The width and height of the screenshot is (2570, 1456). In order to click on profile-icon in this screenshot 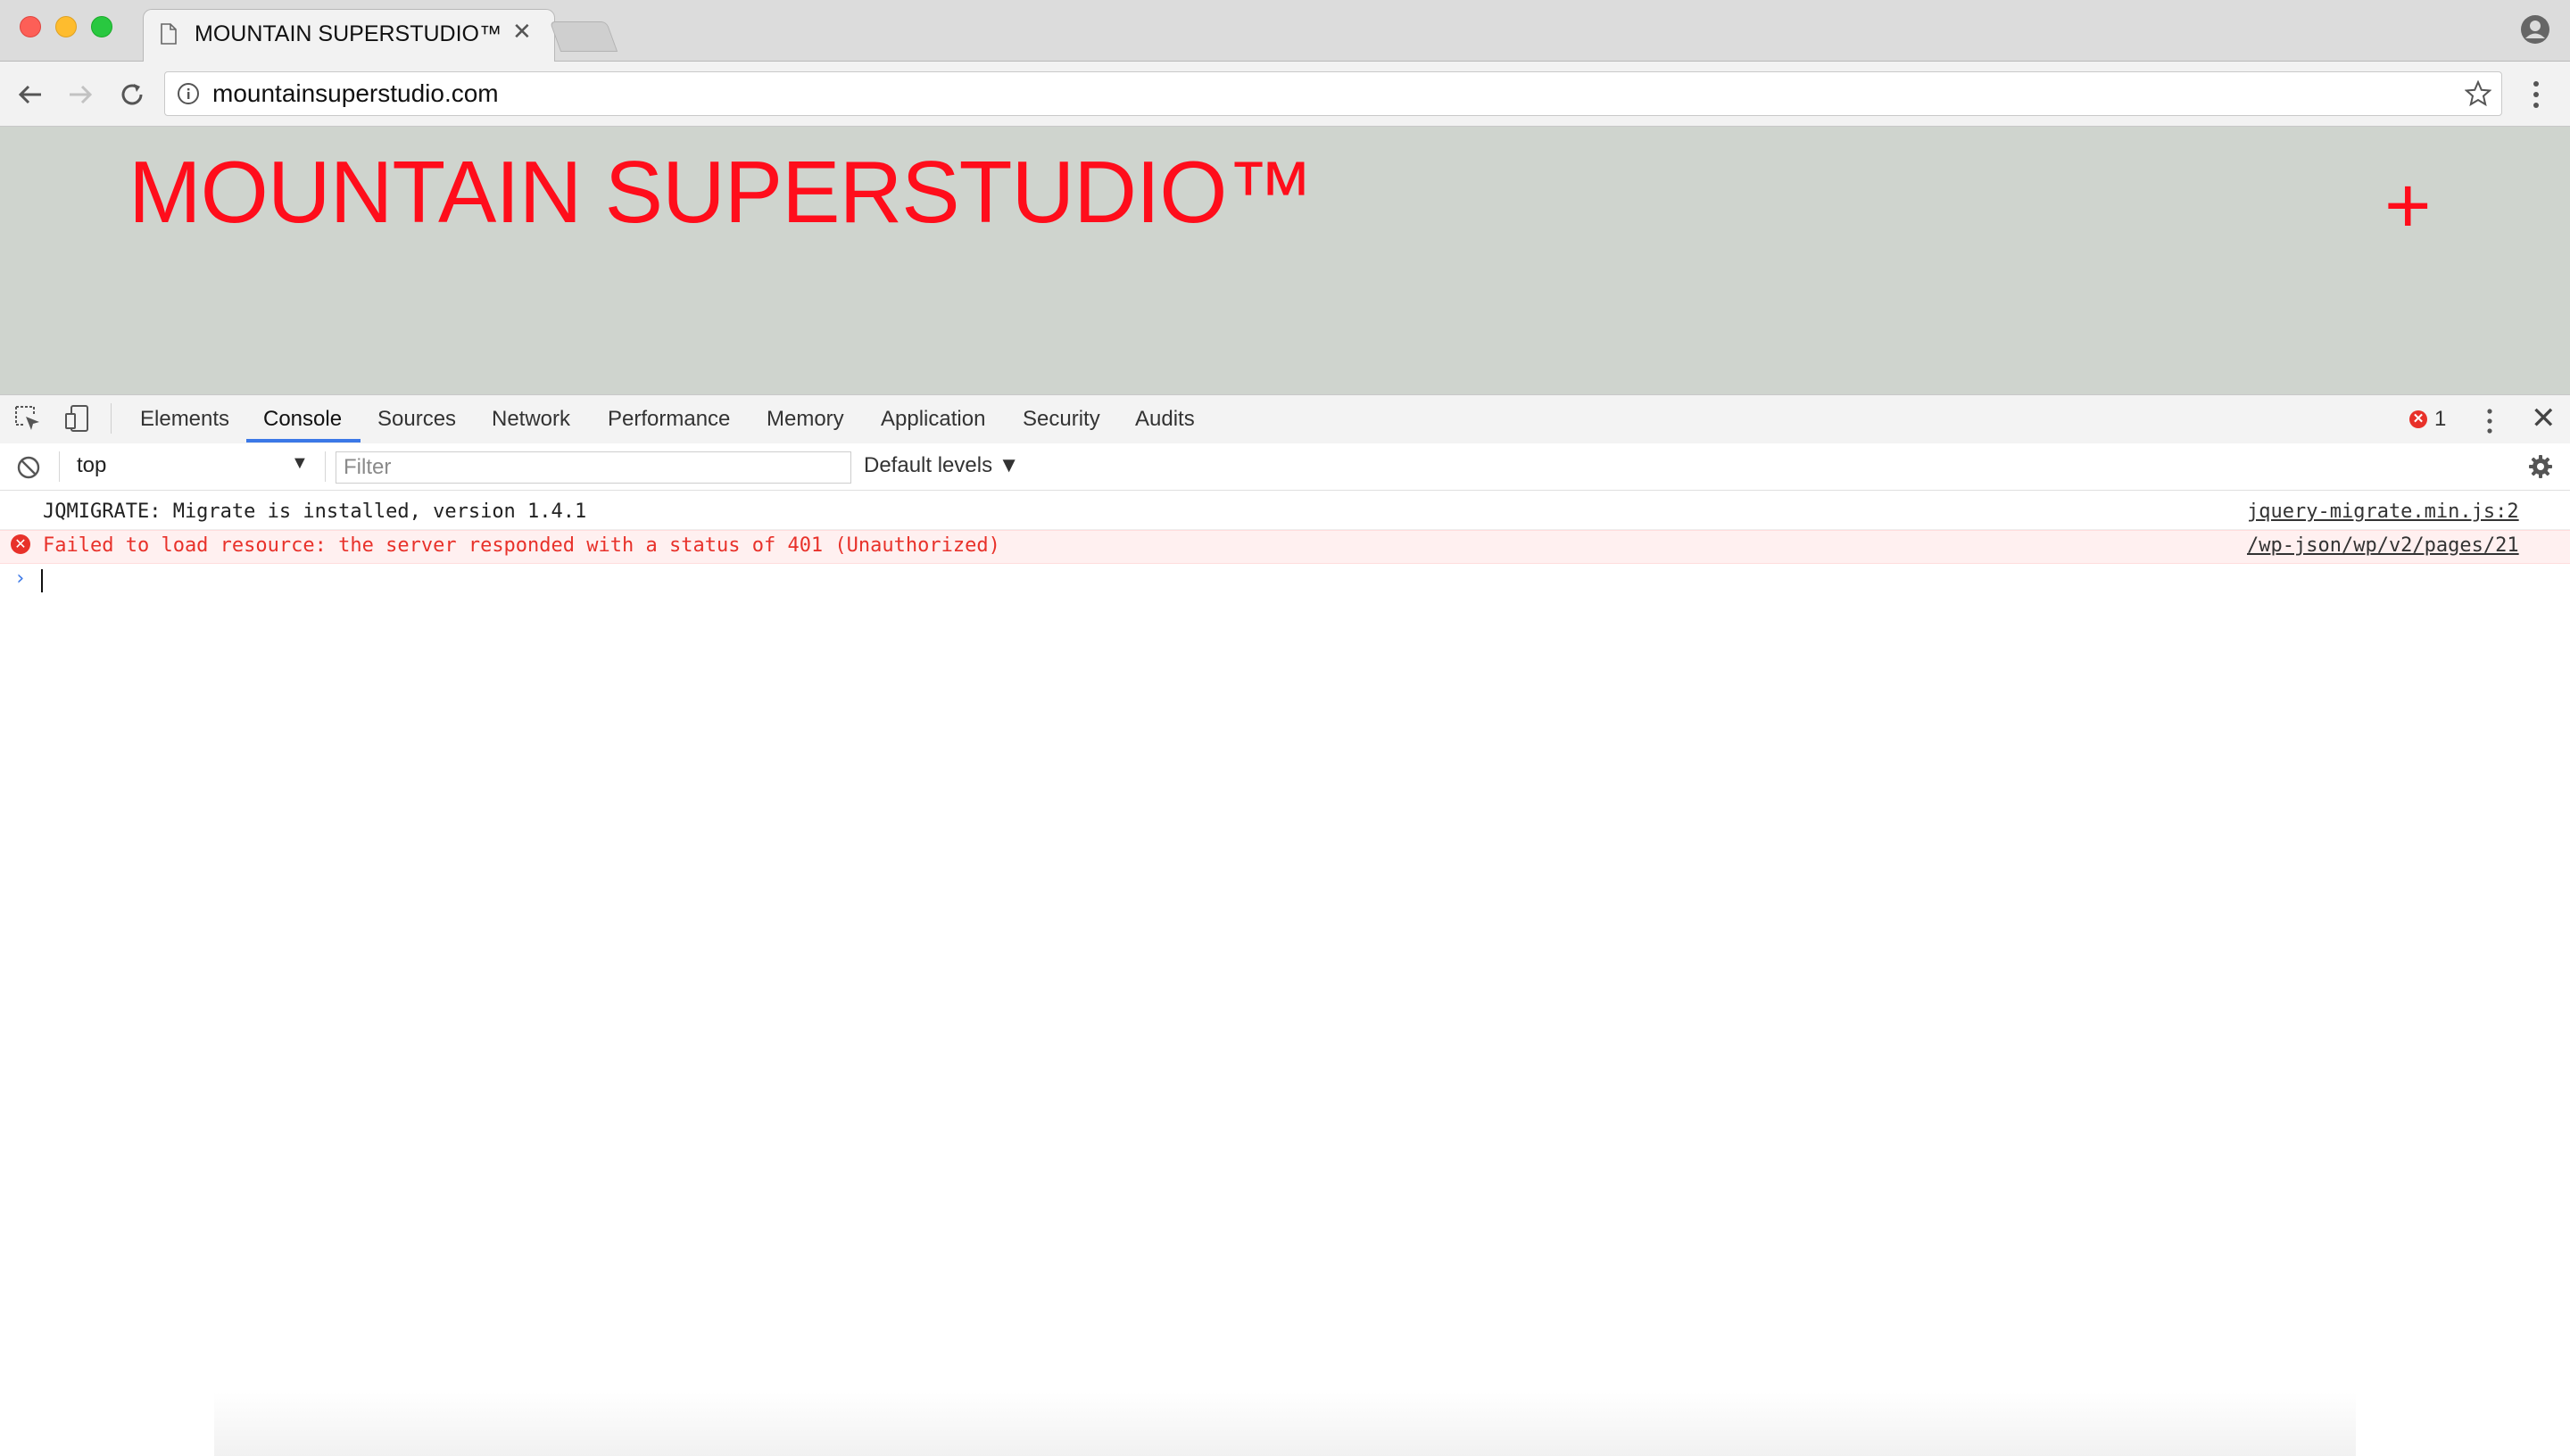, I will do `click(2535, 29)`.